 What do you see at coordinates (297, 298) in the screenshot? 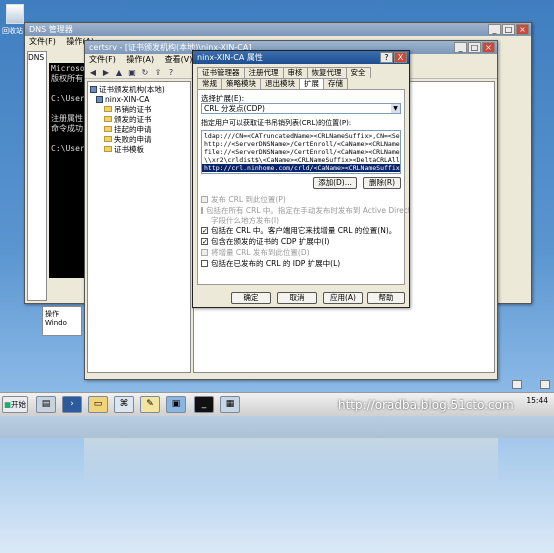
I see `cancel-button: 取消` at bounding box center [297, 298].